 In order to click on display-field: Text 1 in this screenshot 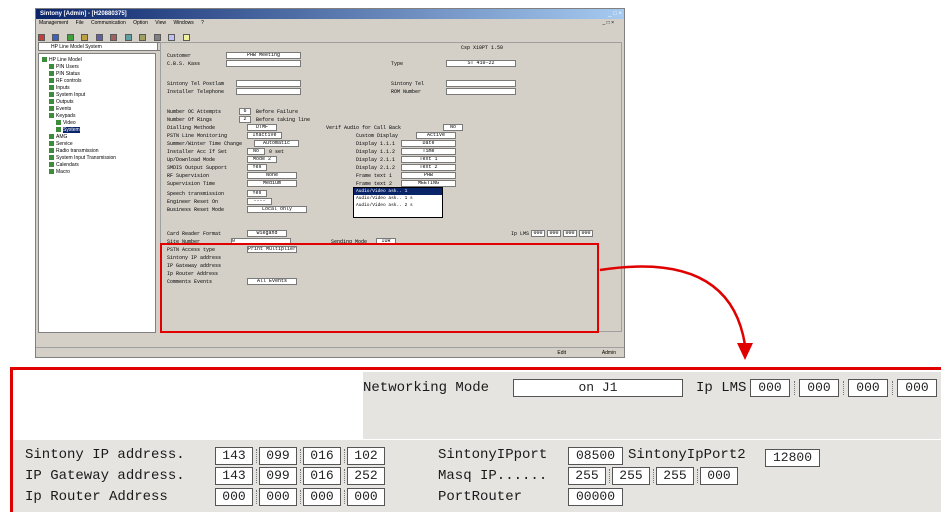, I will do `click(428, 159)`.